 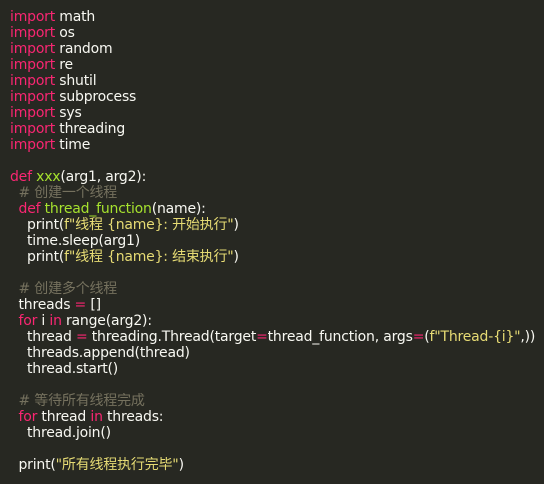 What do you see at coordinates (75, 241) in the screenshot?
I see `code-text: time.sleep(arg1)` at bounding box center [75, 241].